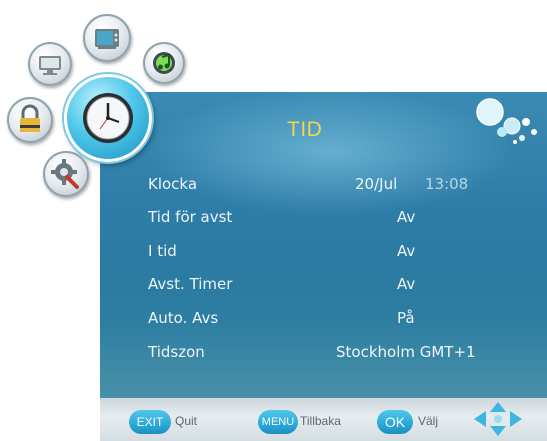 The width and height of the screenshot is (547, 441). Describe the element at coordinates (320, 421) in the screenshot. I see `menu-key-label: Tillbaka` at that location.